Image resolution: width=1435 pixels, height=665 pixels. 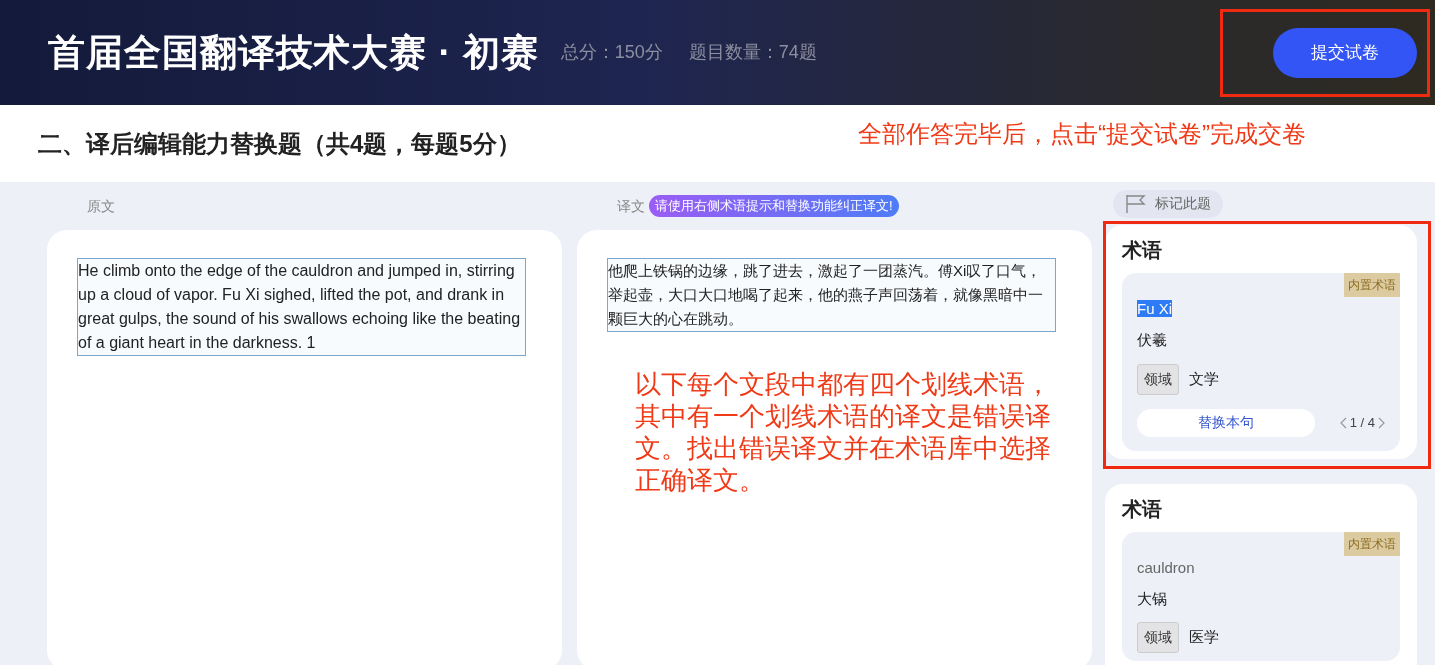 I want to click on mark-button: 标记此题, so click(x=1168, y=203).